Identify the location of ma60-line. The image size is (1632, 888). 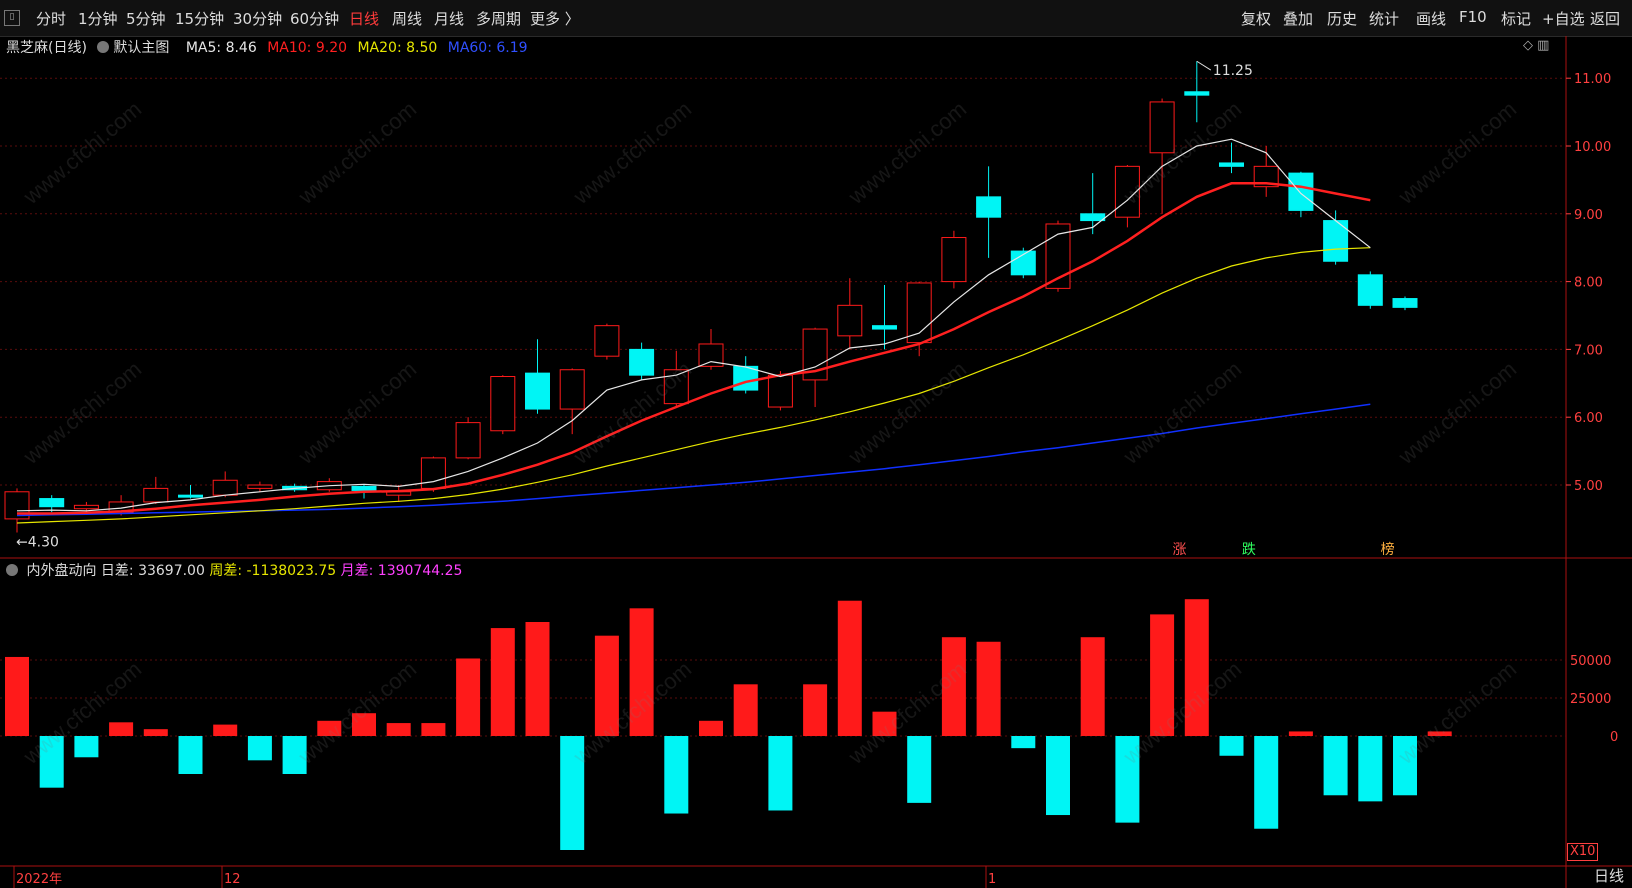
(693, 460).